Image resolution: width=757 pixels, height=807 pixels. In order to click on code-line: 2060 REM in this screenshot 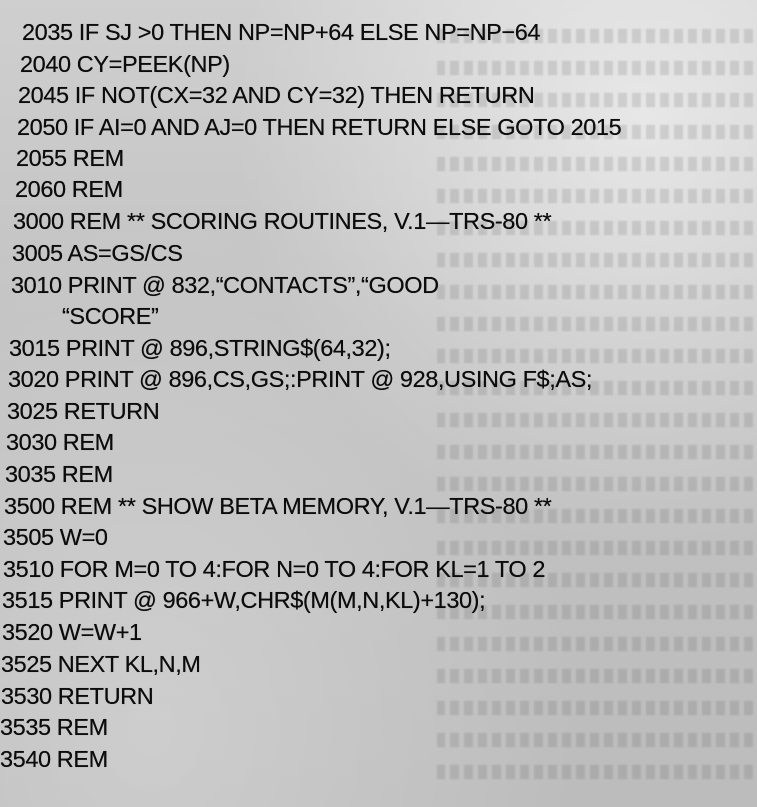, I will do `click(69, 189)`.